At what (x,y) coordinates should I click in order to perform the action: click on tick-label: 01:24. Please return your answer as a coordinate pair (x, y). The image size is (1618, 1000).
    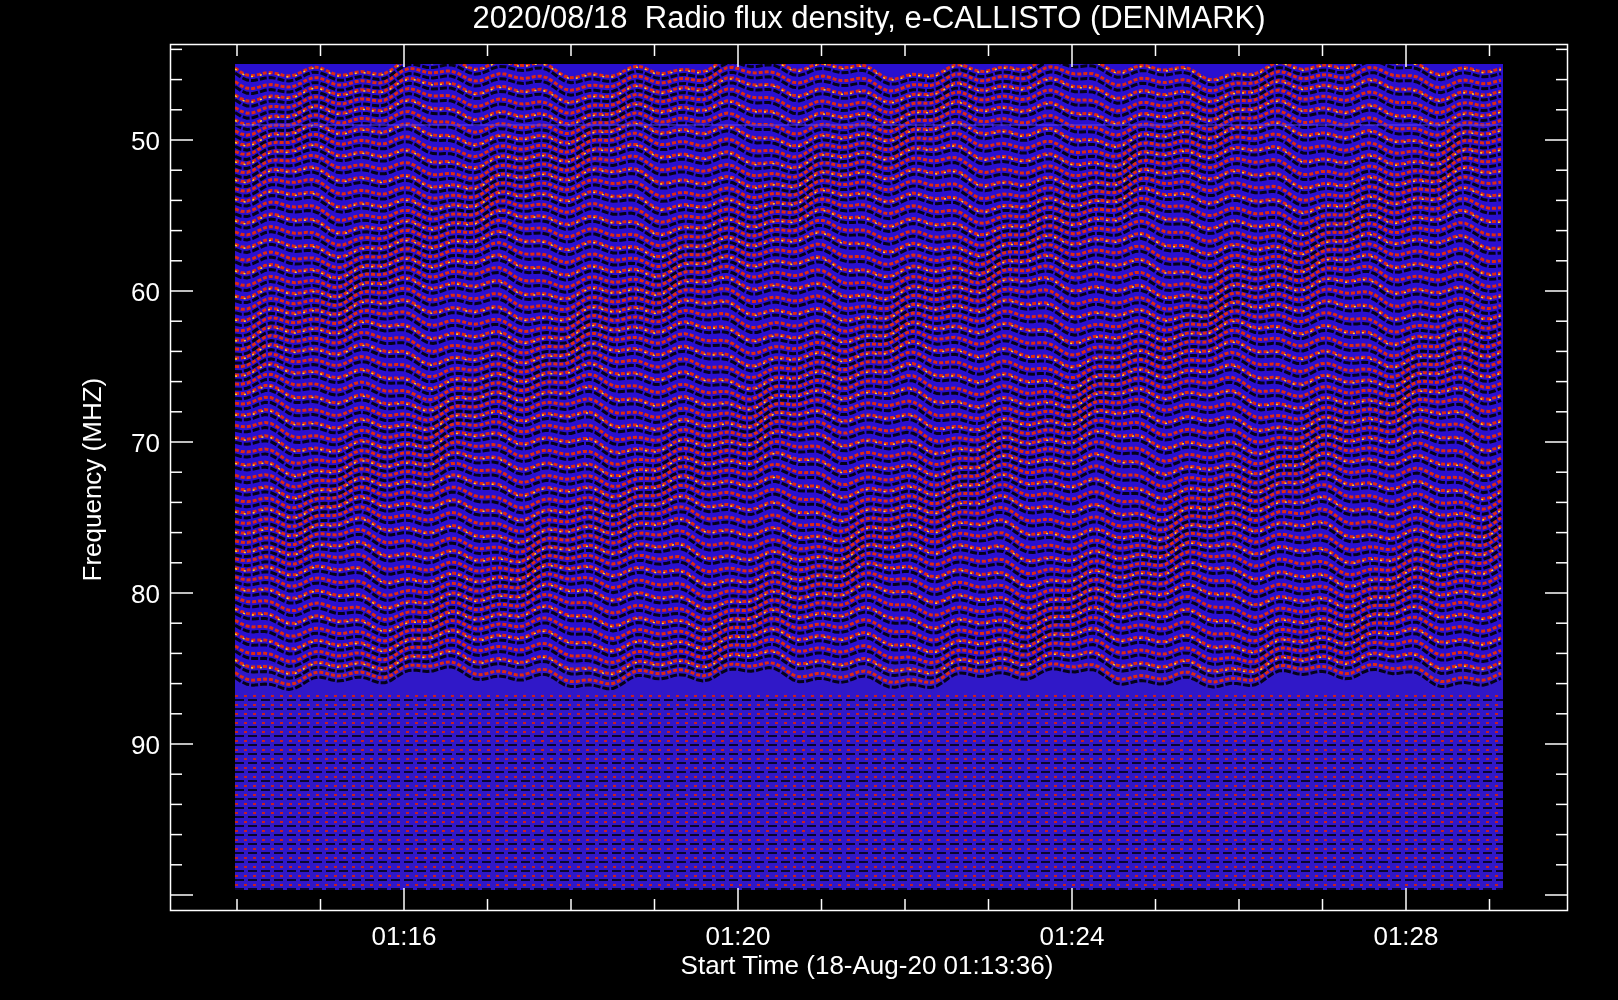
    Looking at the image, I should click on (1072, 936).